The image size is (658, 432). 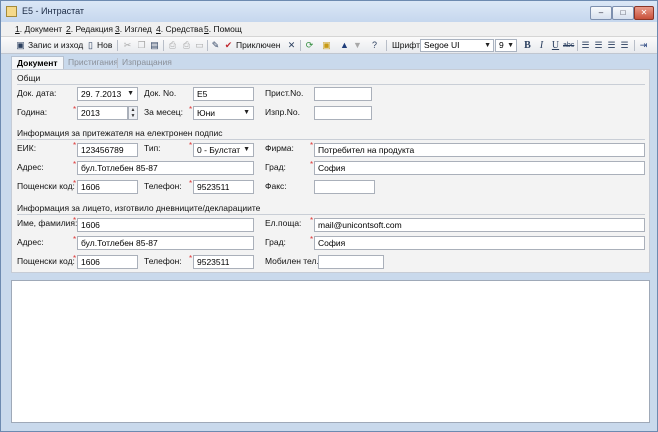 I want to click on mobile-label: Мобилен тел., so click(x=292, y=261).